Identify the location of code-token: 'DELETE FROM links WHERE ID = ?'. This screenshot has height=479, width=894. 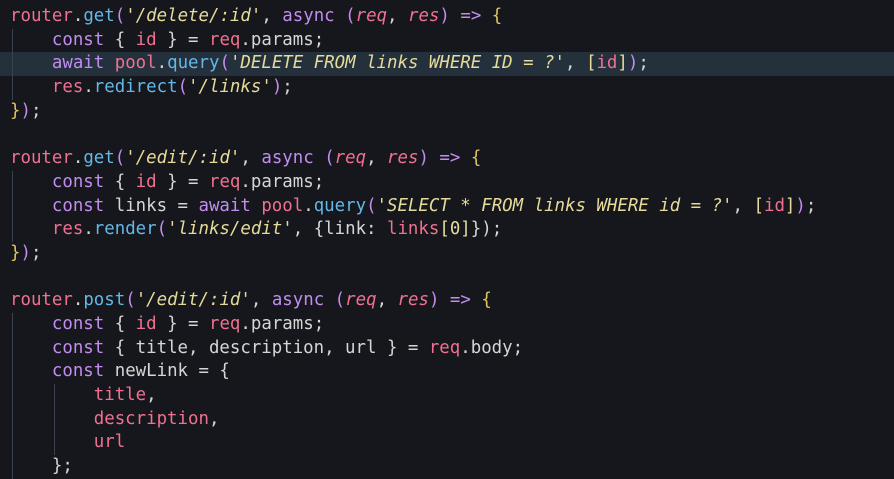
(397, 63).